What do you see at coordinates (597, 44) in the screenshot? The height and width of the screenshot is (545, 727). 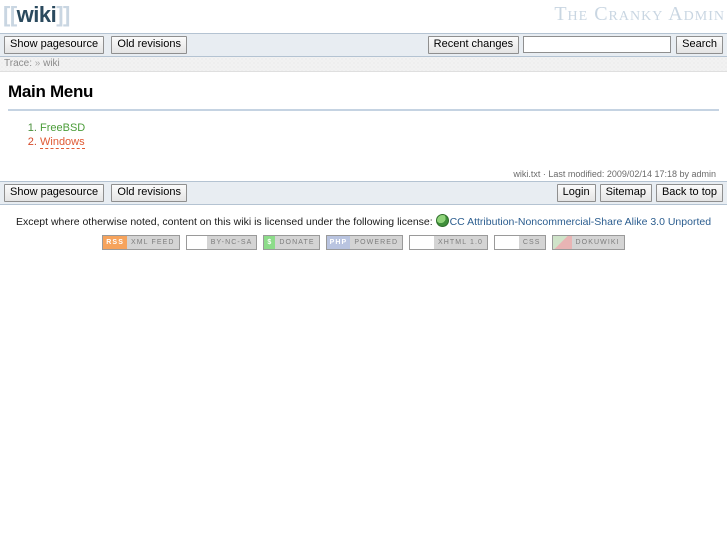 I see `search-input` at bounding box center [597, 44].